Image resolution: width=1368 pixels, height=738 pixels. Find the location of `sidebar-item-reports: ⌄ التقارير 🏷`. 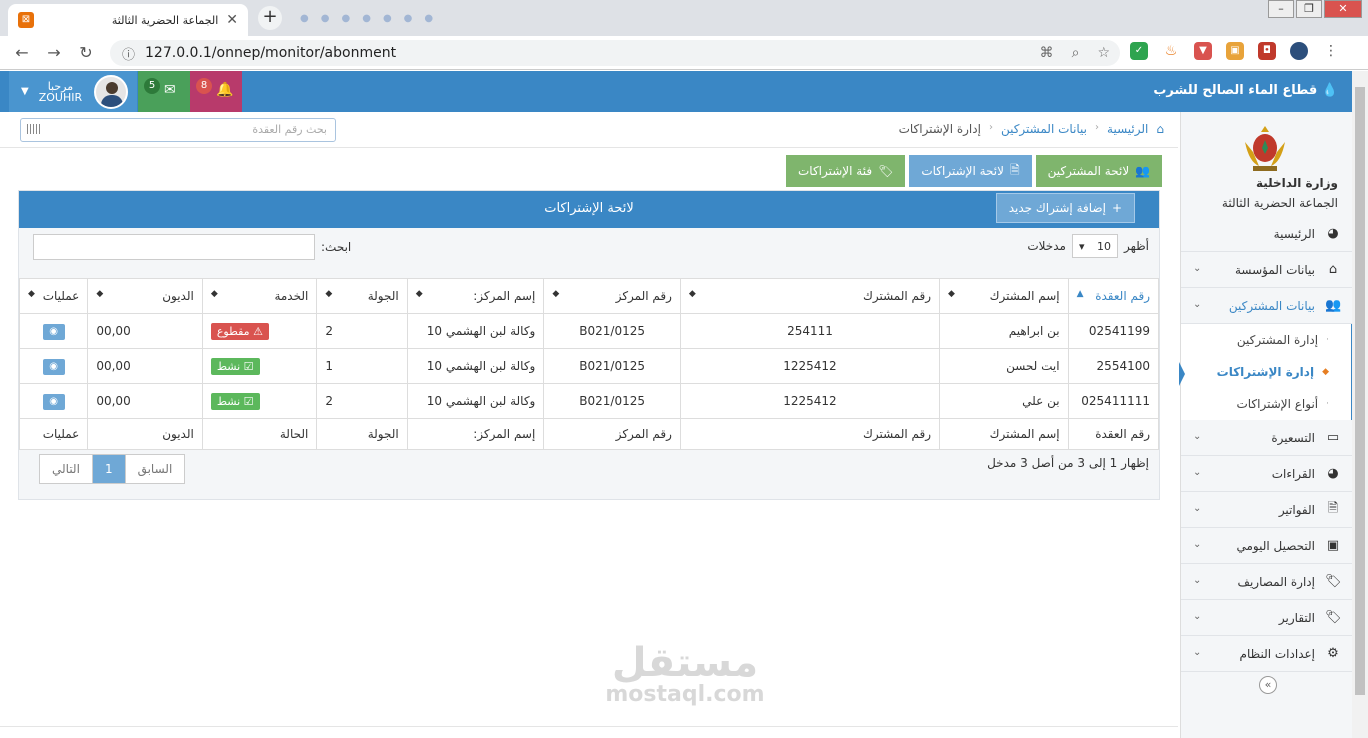

sidebar-item-reports: ⌄ التقارير 🏷 is located at coordinates (1267, 618).